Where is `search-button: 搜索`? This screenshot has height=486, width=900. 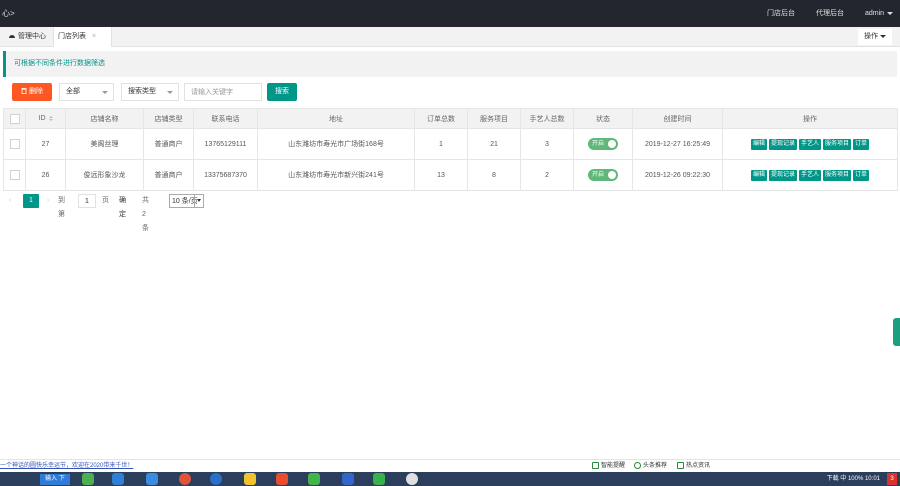
search-button: 搜索 is located at coordinates (282, 92).